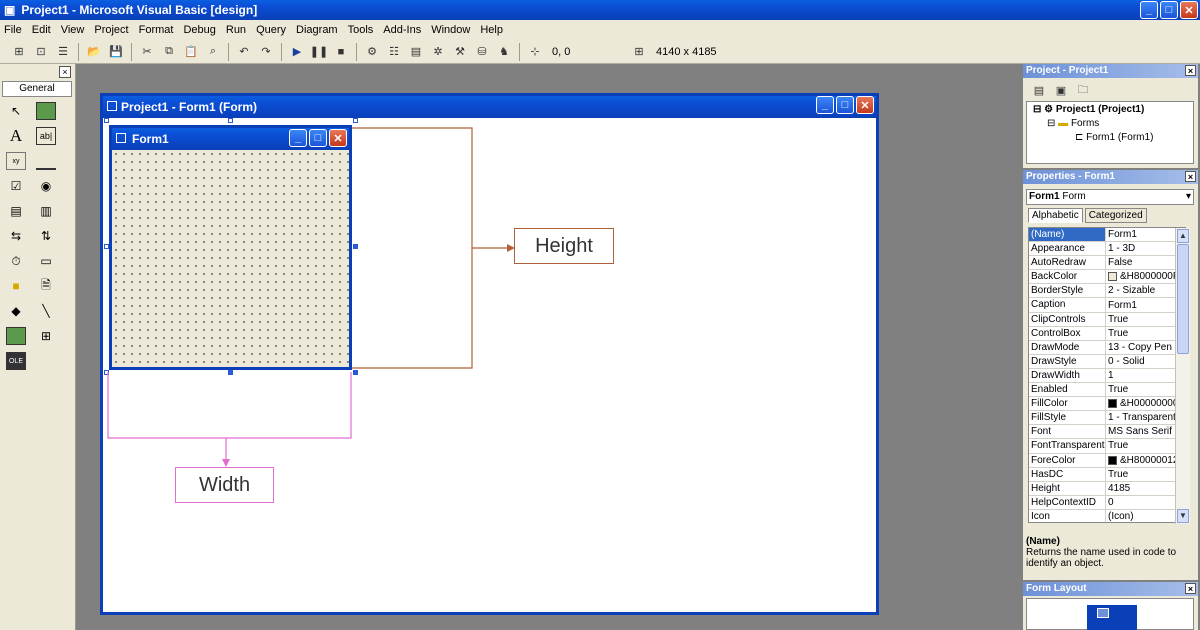 The image size is (1200, 630). Describe the element at coordinates (271, 30) in the screenshot. I see `menu-query: Query` at that location.